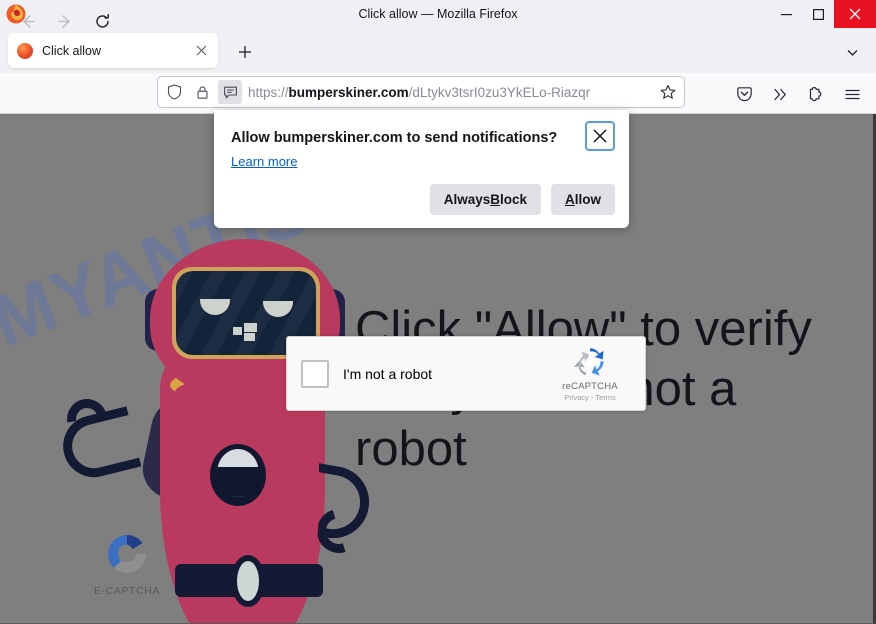 The width and height of the screenshot is (876, 624). I want to click on reload-button, so click(102, 21).